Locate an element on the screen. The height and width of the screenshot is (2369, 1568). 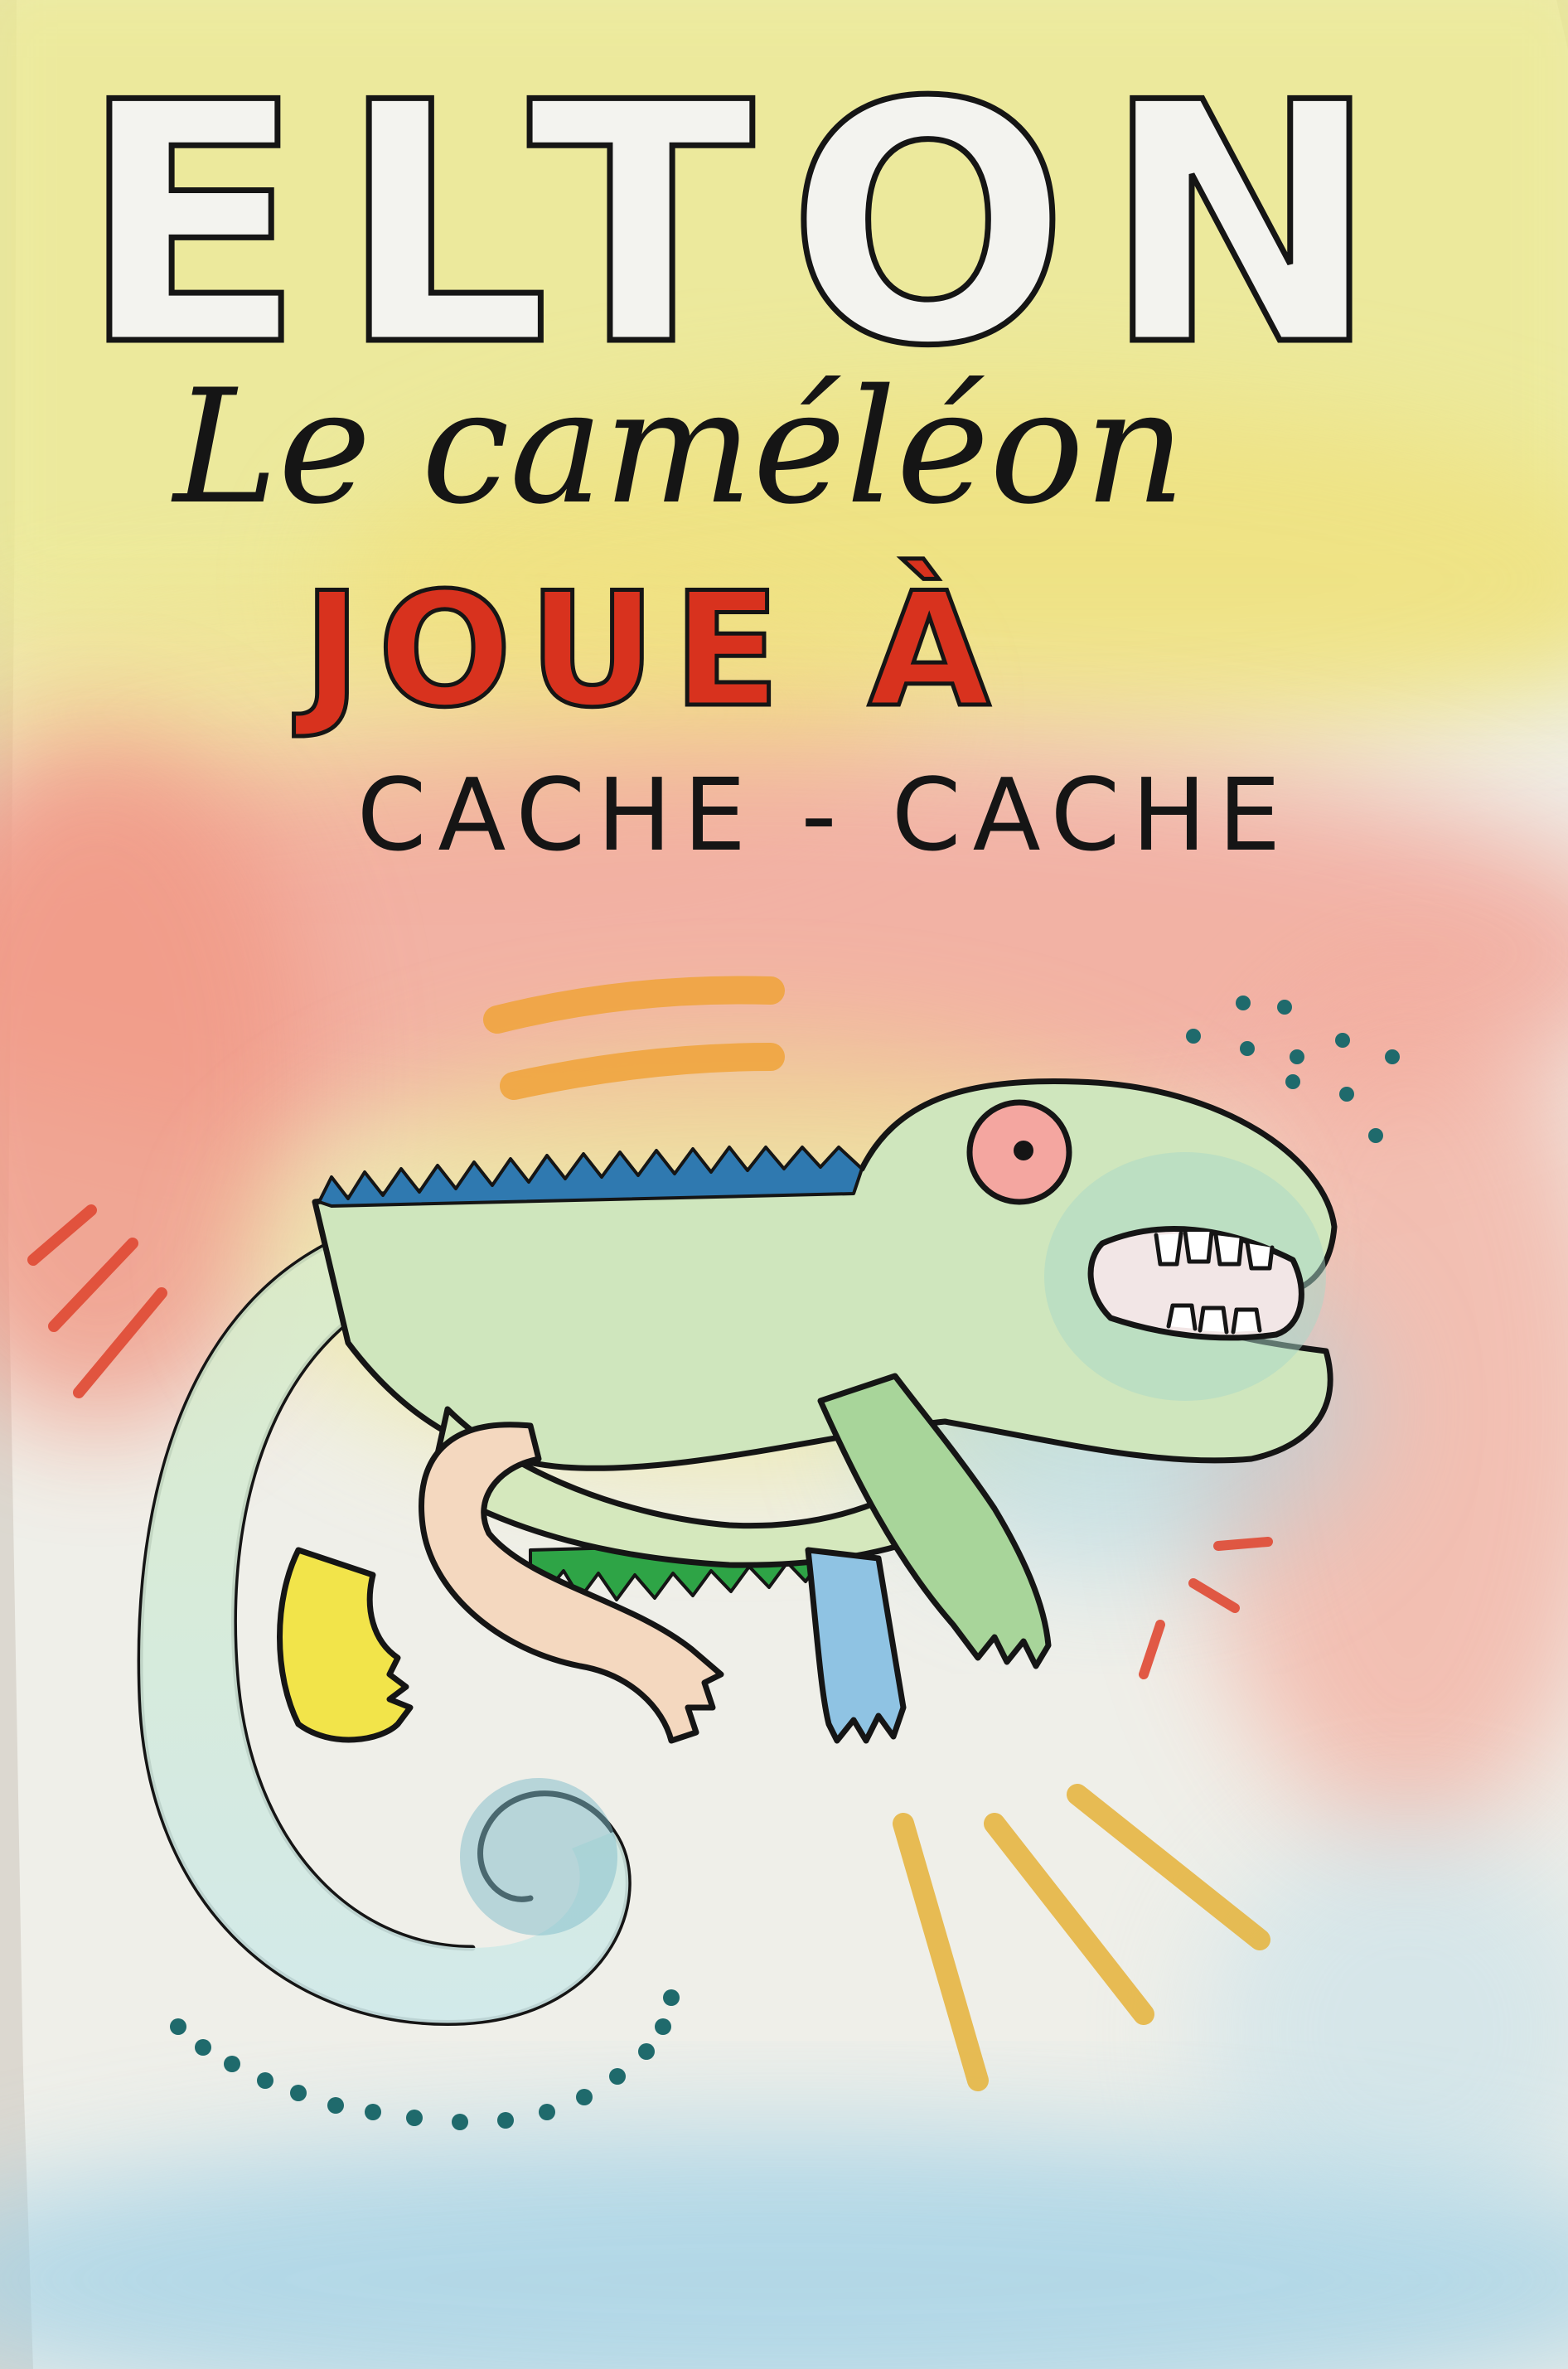
subtitle-le-cameleon: Le caméléon is located at coordinates (678, 447).